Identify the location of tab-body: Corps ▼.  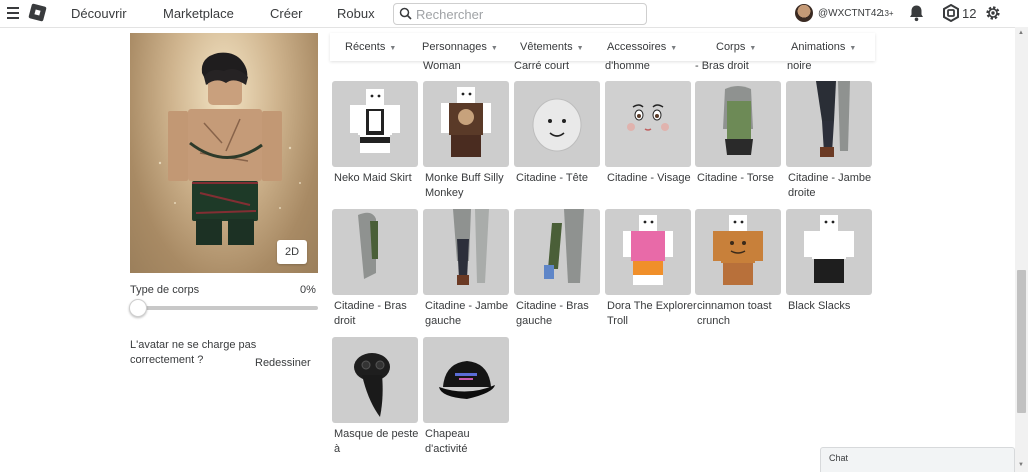
(736, 47).